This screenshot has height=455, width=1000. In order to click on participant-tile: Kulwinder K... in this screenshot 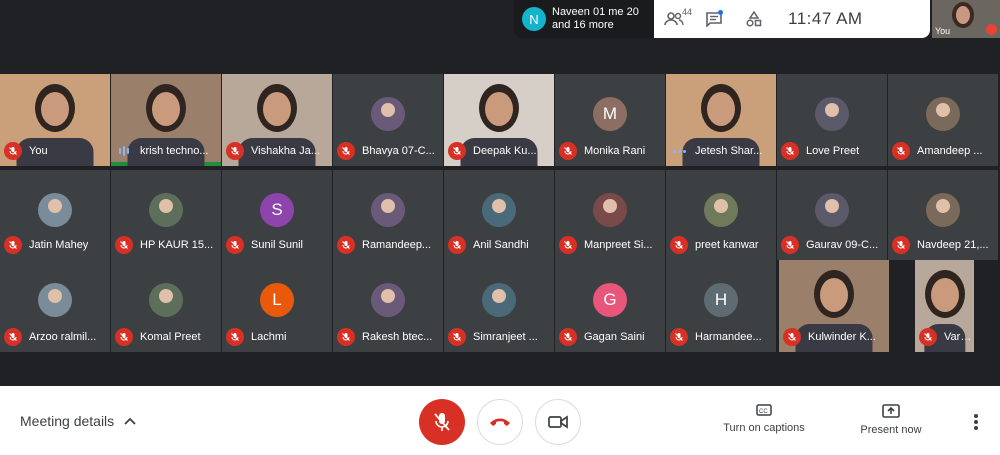, I will do `click(834, 306)`.